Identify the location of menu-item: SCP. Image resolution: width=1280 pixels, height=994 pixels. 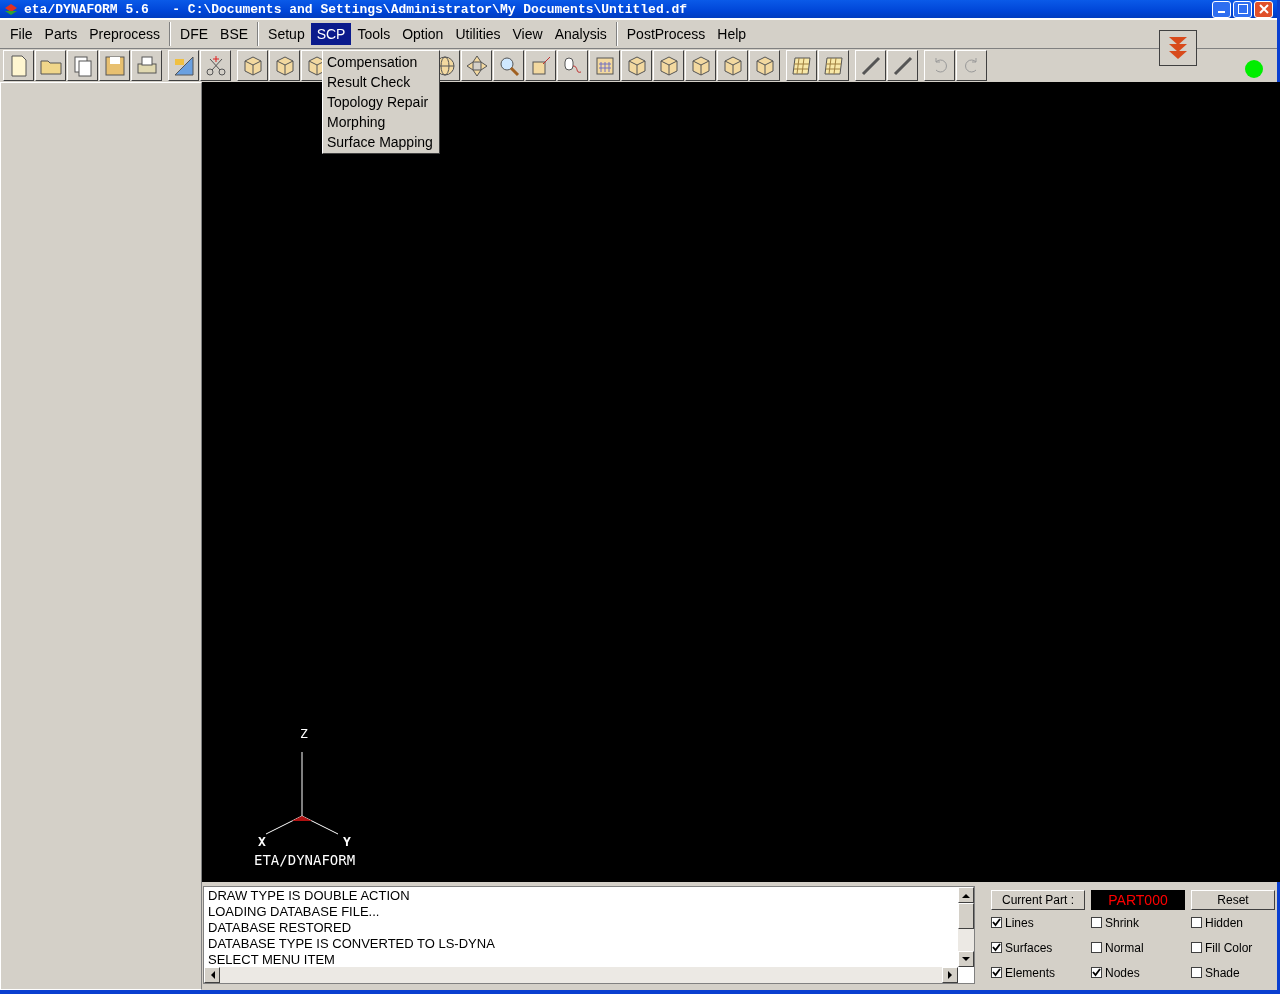
(331, 34).